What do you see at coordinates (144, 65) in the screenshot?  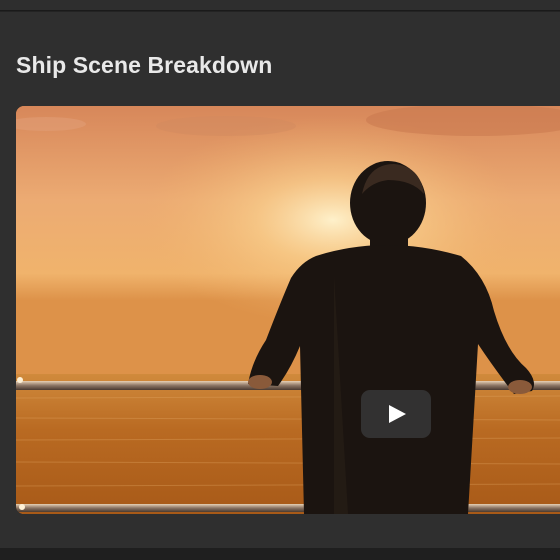 I see `page-title: Ship Scene Breakdown` at bounding box center [144, 65].